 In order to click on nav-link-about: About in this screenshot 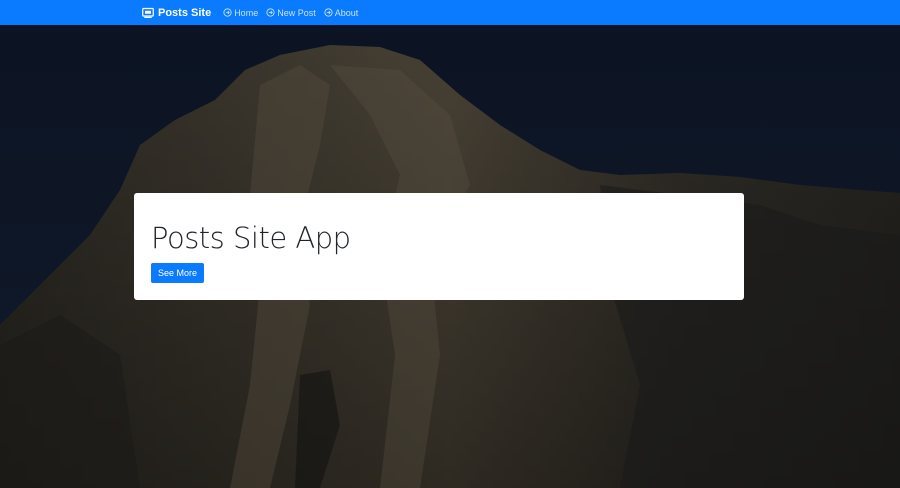, I will do `click(341, 12)`.